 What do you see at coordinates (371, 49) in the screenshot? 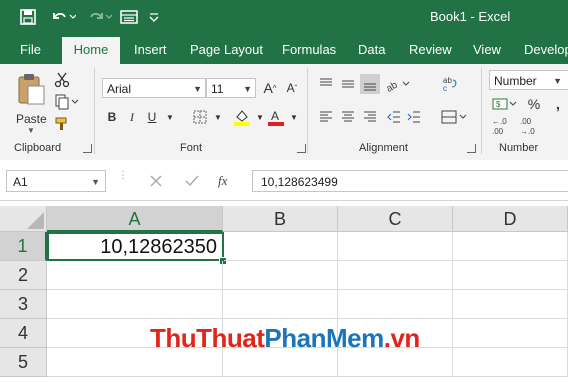
I see `tab-data: Data` at bounding box center [371, 49].